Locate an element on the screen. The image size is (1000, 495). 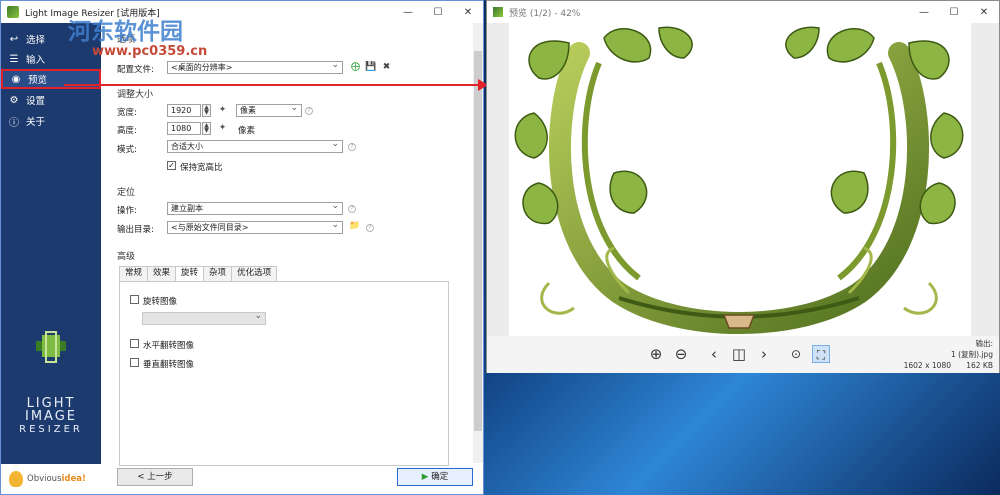
annotation-arrow-line is located at coordinates (272, 85).